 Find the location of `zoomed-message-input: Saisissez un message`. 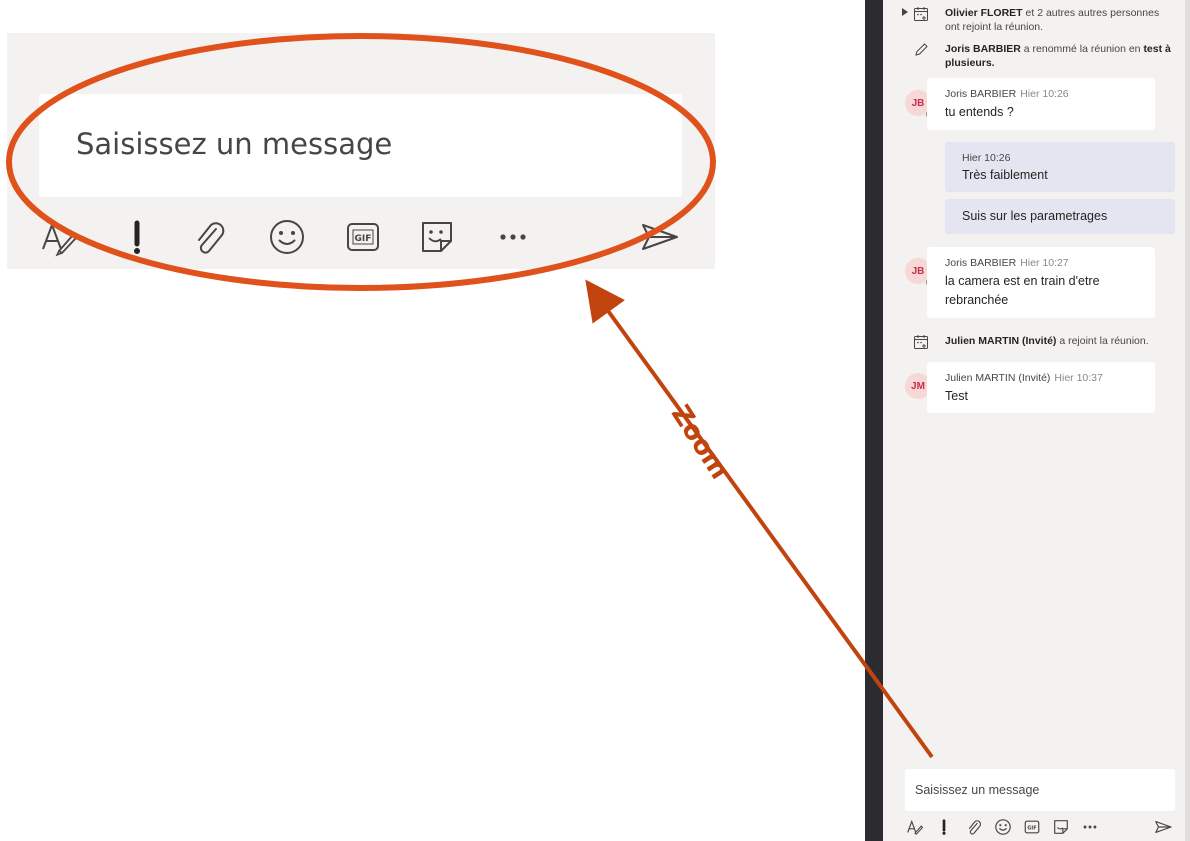

zoomed-message-input: Saisissez un message is located at coordinates (360, 145).